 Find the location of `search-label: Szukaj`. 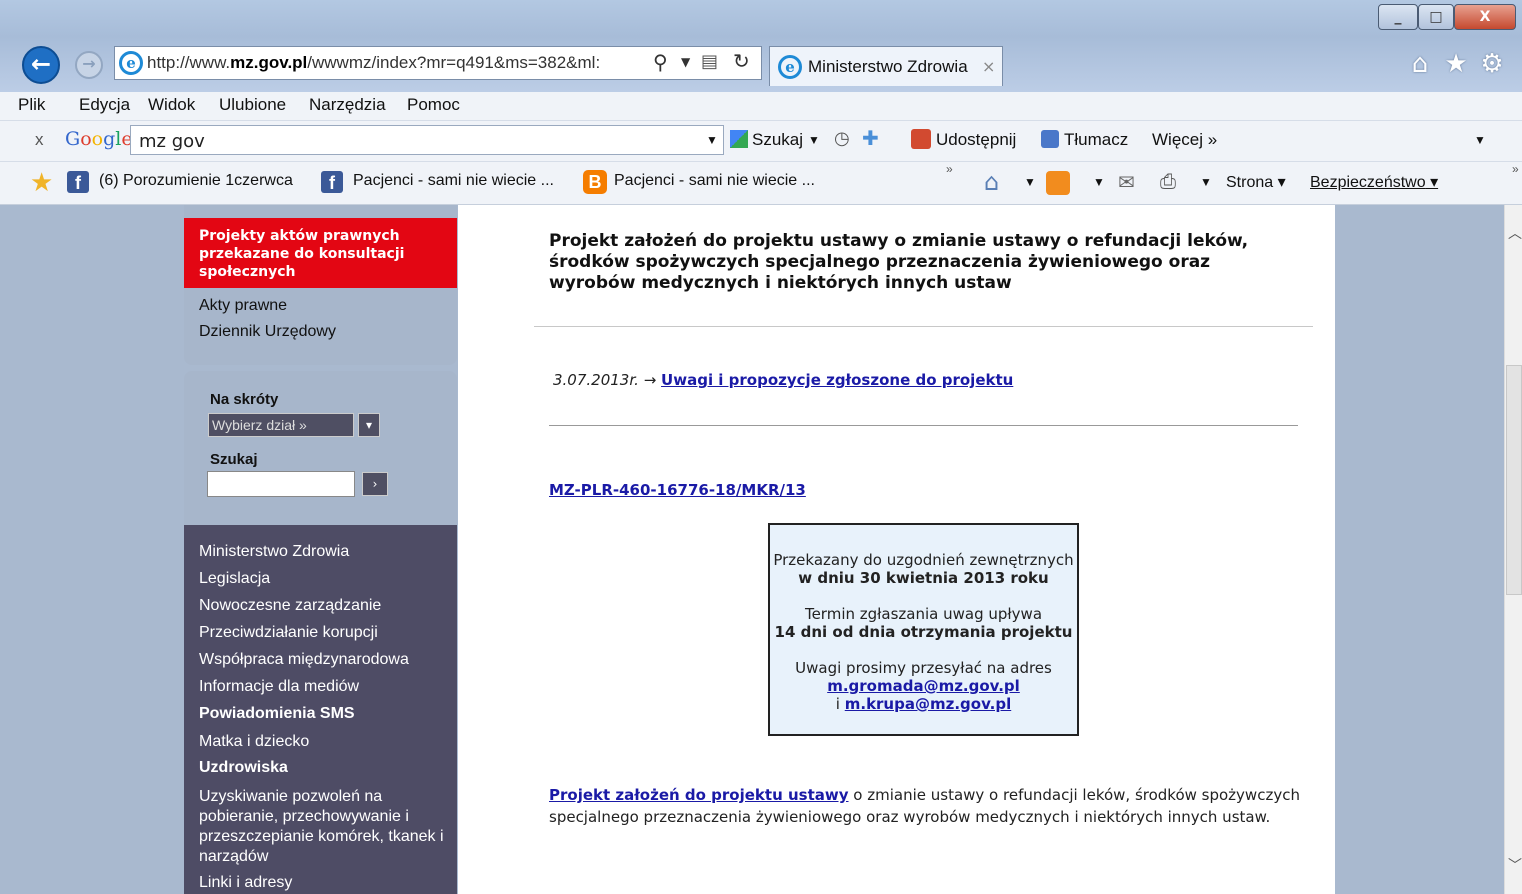

search-label: Szukaj is located at coordinates (234, 459).